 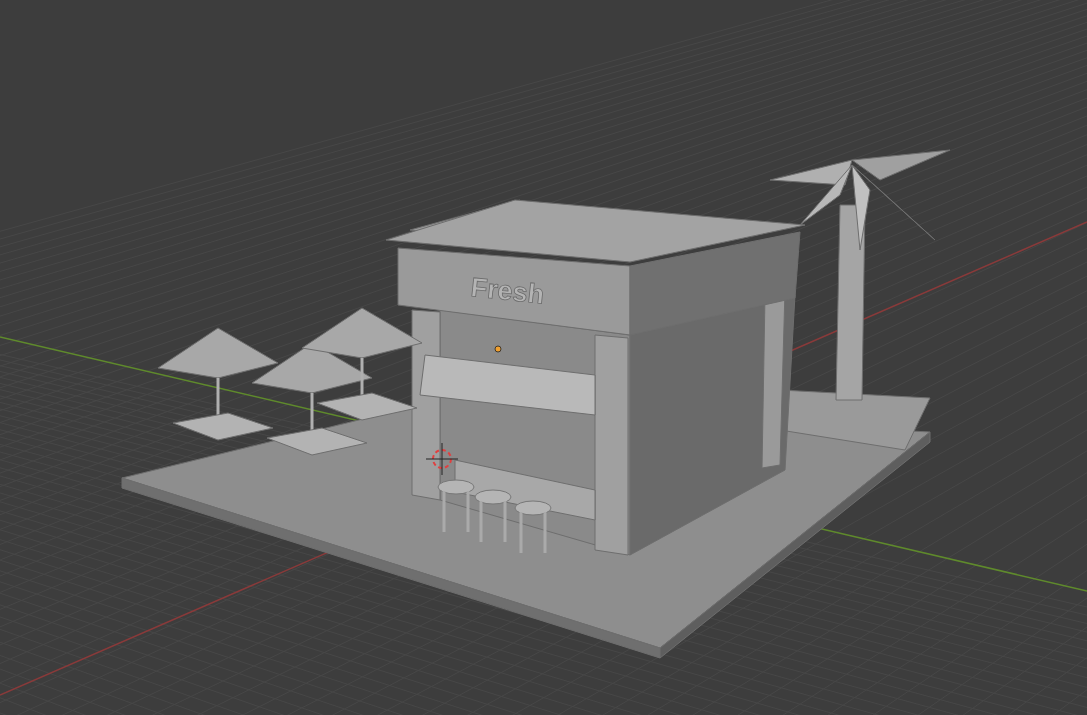 What do you see at coordinates (442, 459) in the screenshot?
I see `3d-cursor-icon` at bounding box center [442, 459].